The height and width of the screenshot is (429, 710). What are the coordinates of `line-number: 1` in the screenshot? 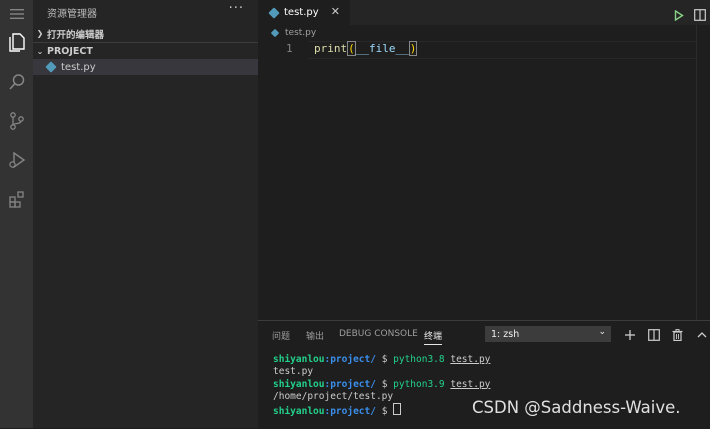 It's located at (289, 48).